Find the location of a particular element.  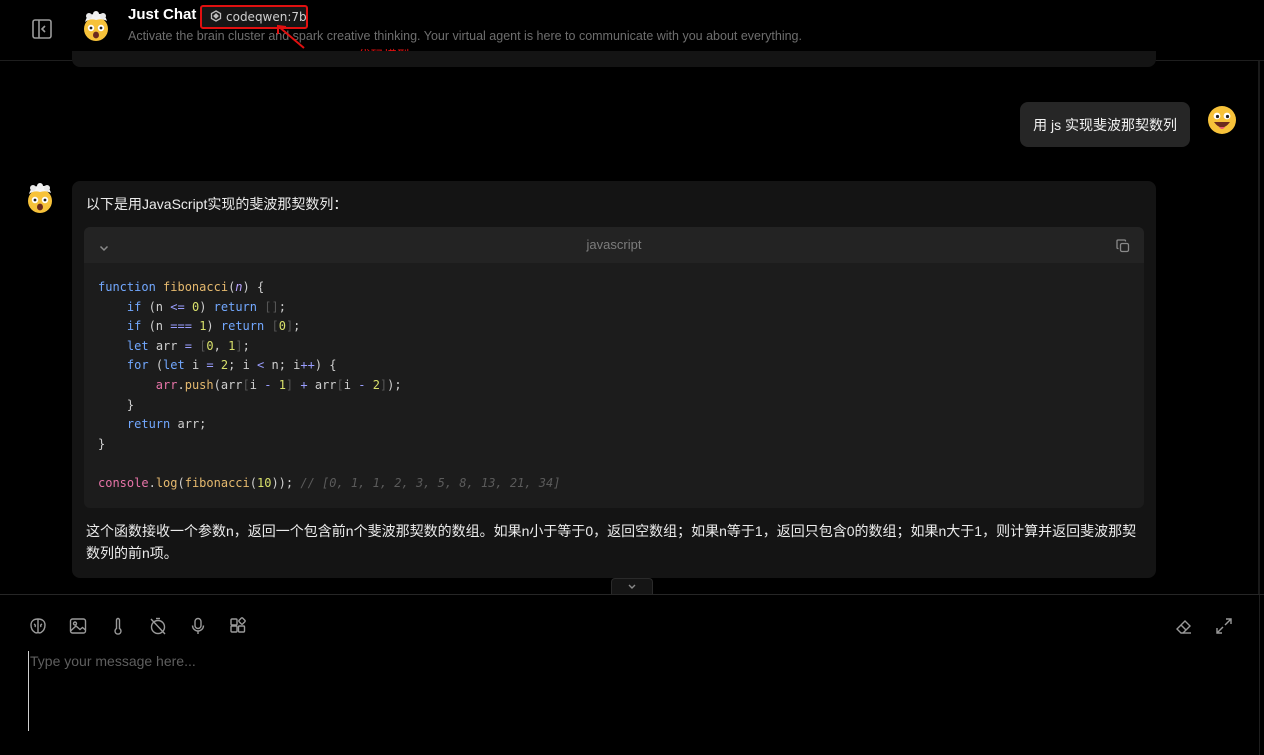

timer-off-icon is located at coordinates (158, 626).